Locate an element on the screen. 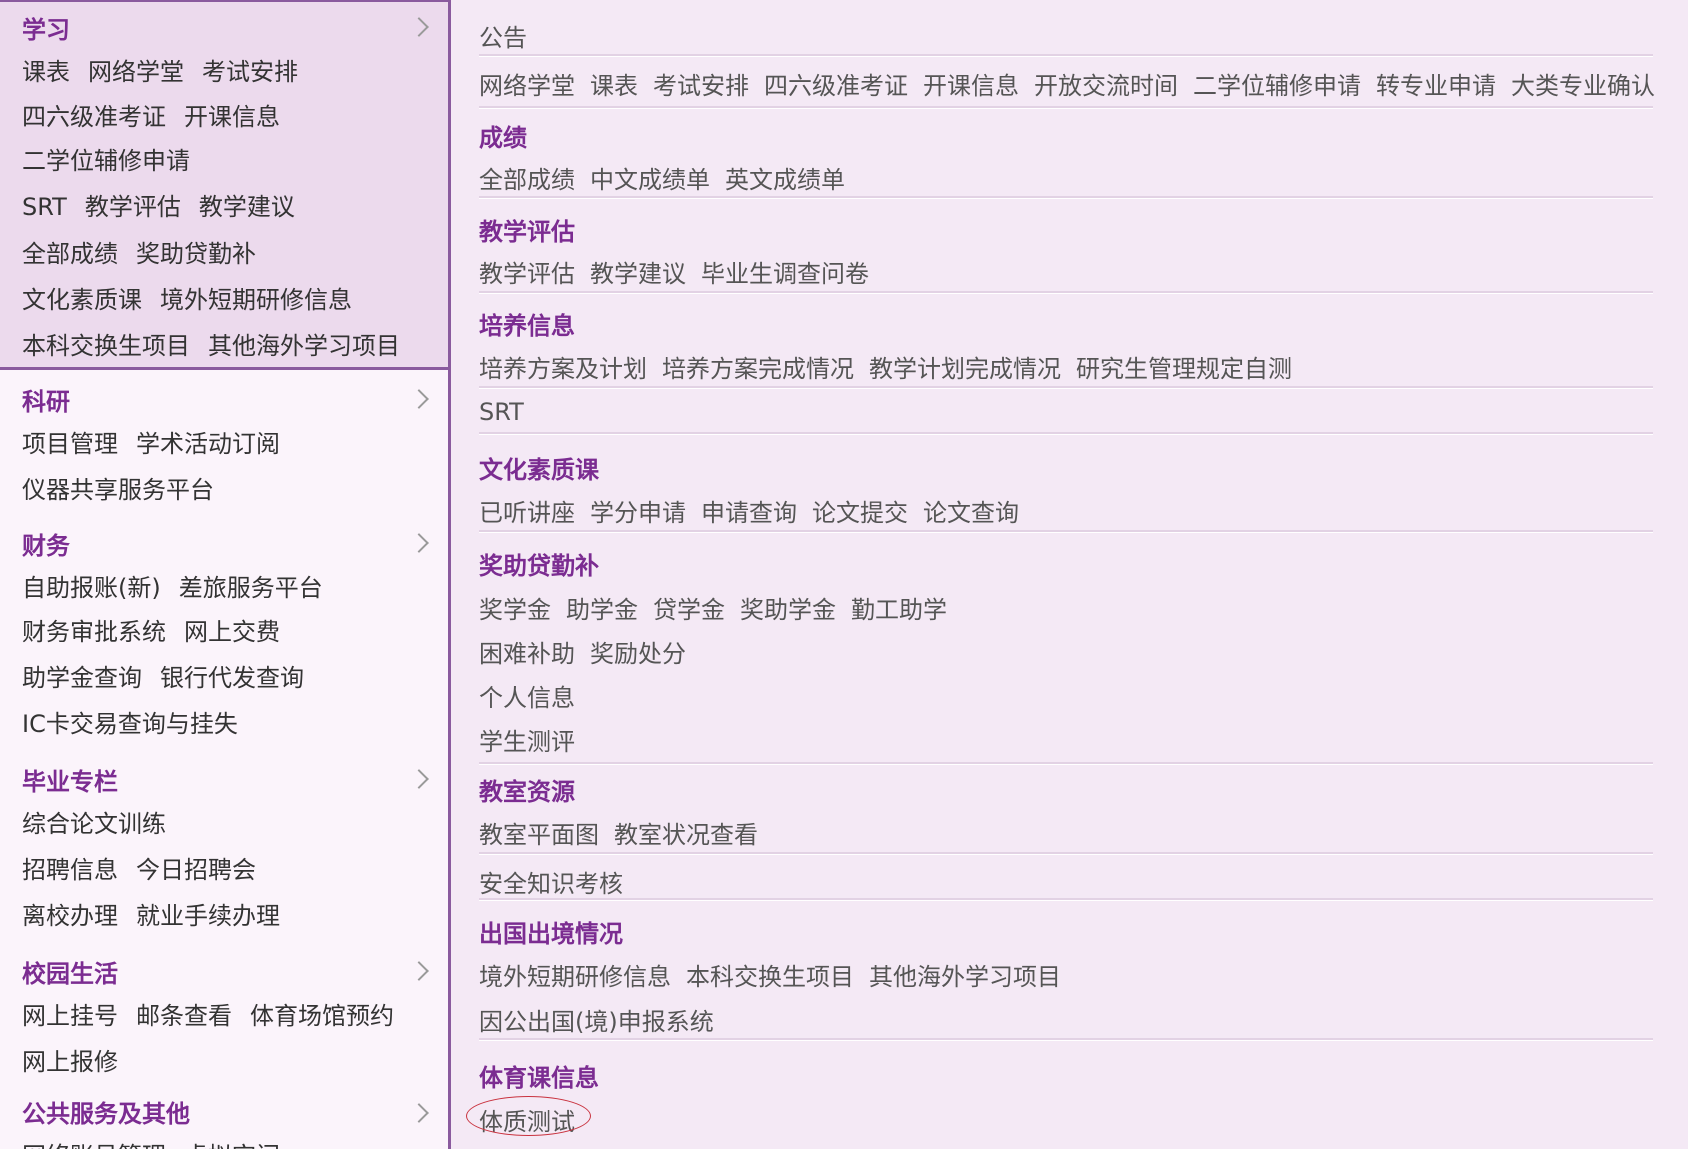 This screenshot has width=1688, height=1149. sidebar-link: 文化素质课 is located at coordinates (82, 300).